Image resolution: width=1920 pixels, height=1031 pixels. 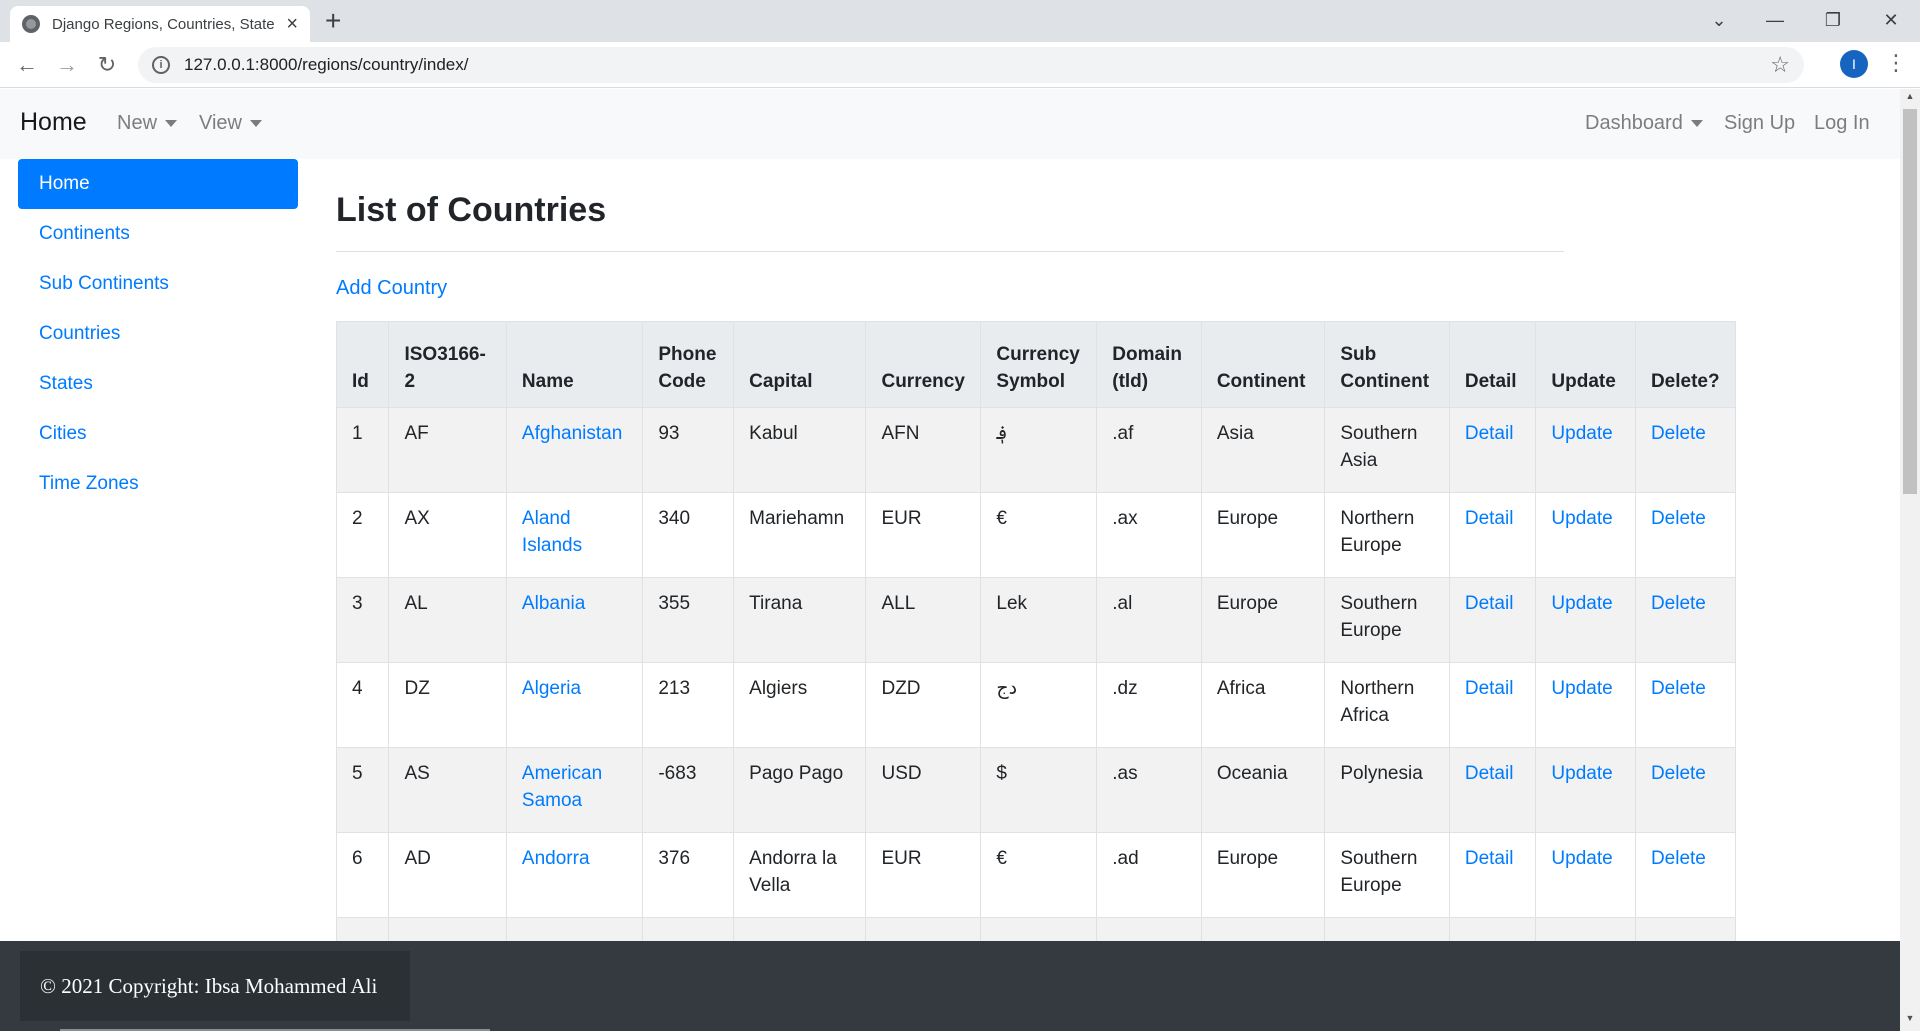 I want to click on navbar-brand: Home, so click(x=53, y=122).